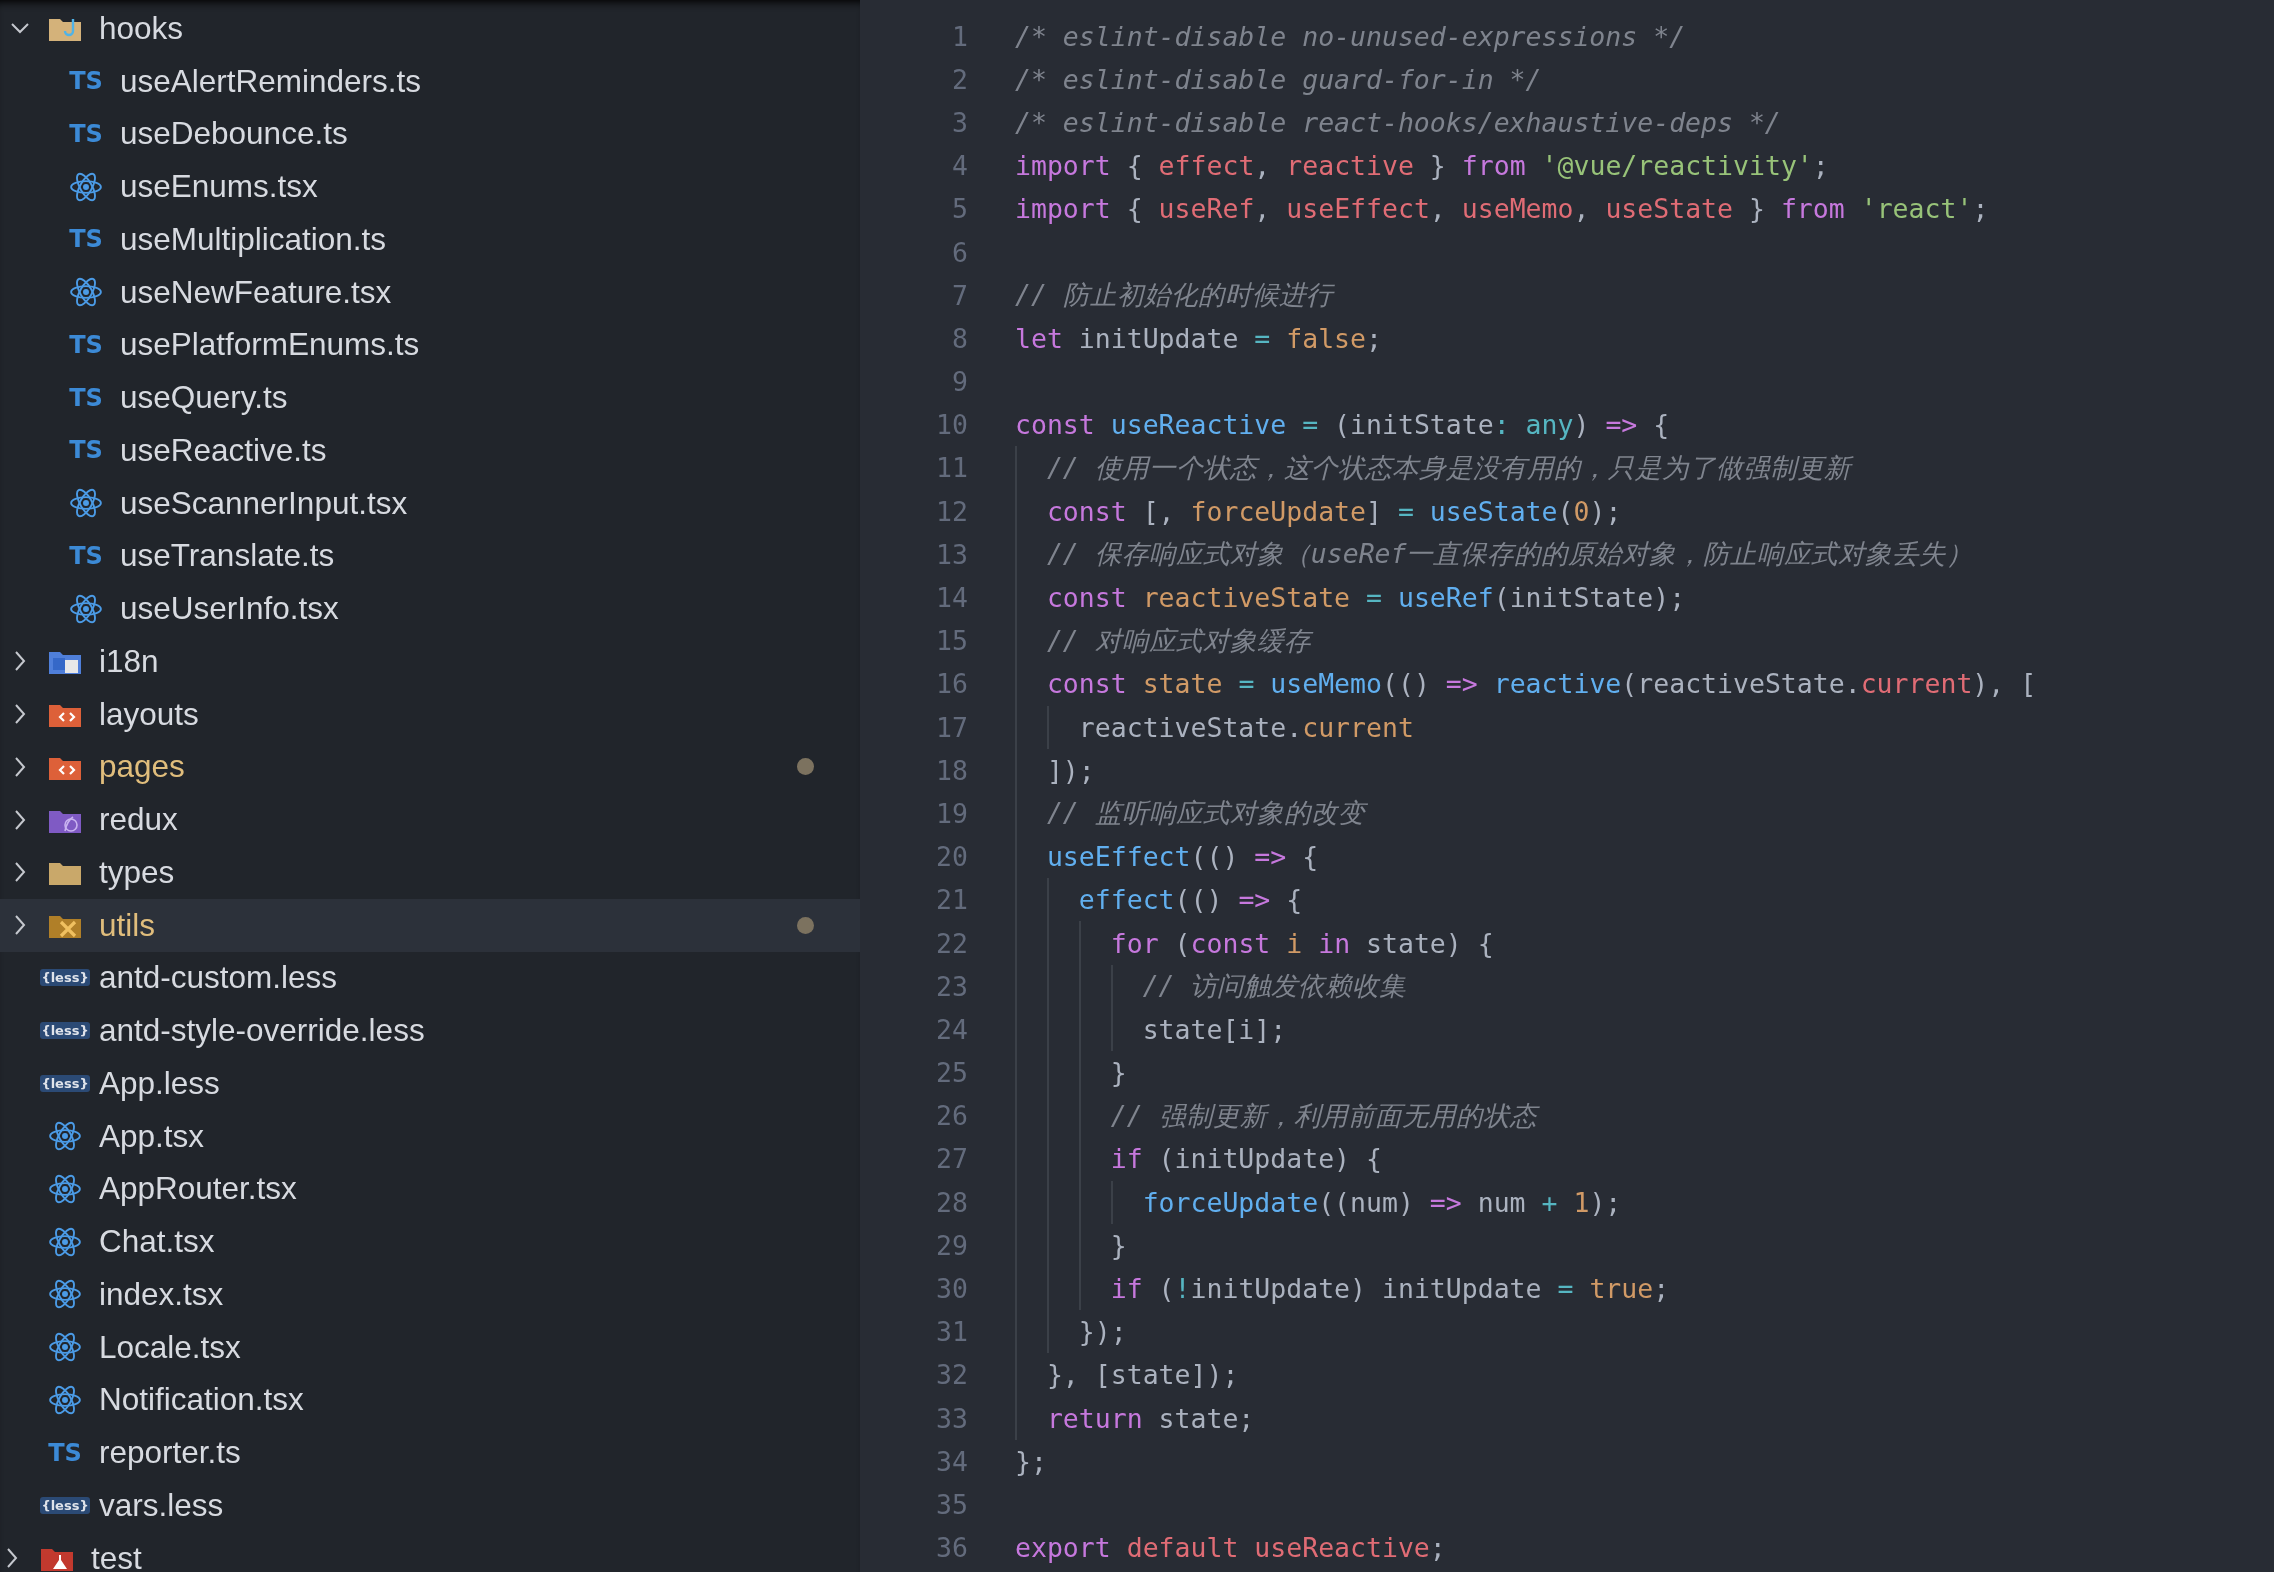  Describe the element at coordinates (1422, 166) in the screenshot. I see `code-line: import { effect, reactive } from '@vue/reactivity';` at that location.